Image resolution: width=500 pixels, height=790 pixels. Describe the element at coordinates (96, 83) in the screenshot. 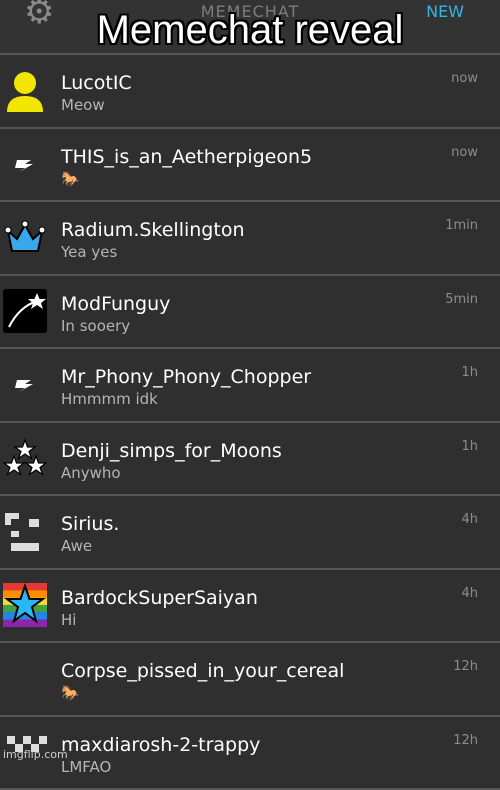

I see `chat-name: LucotIC` at that location.